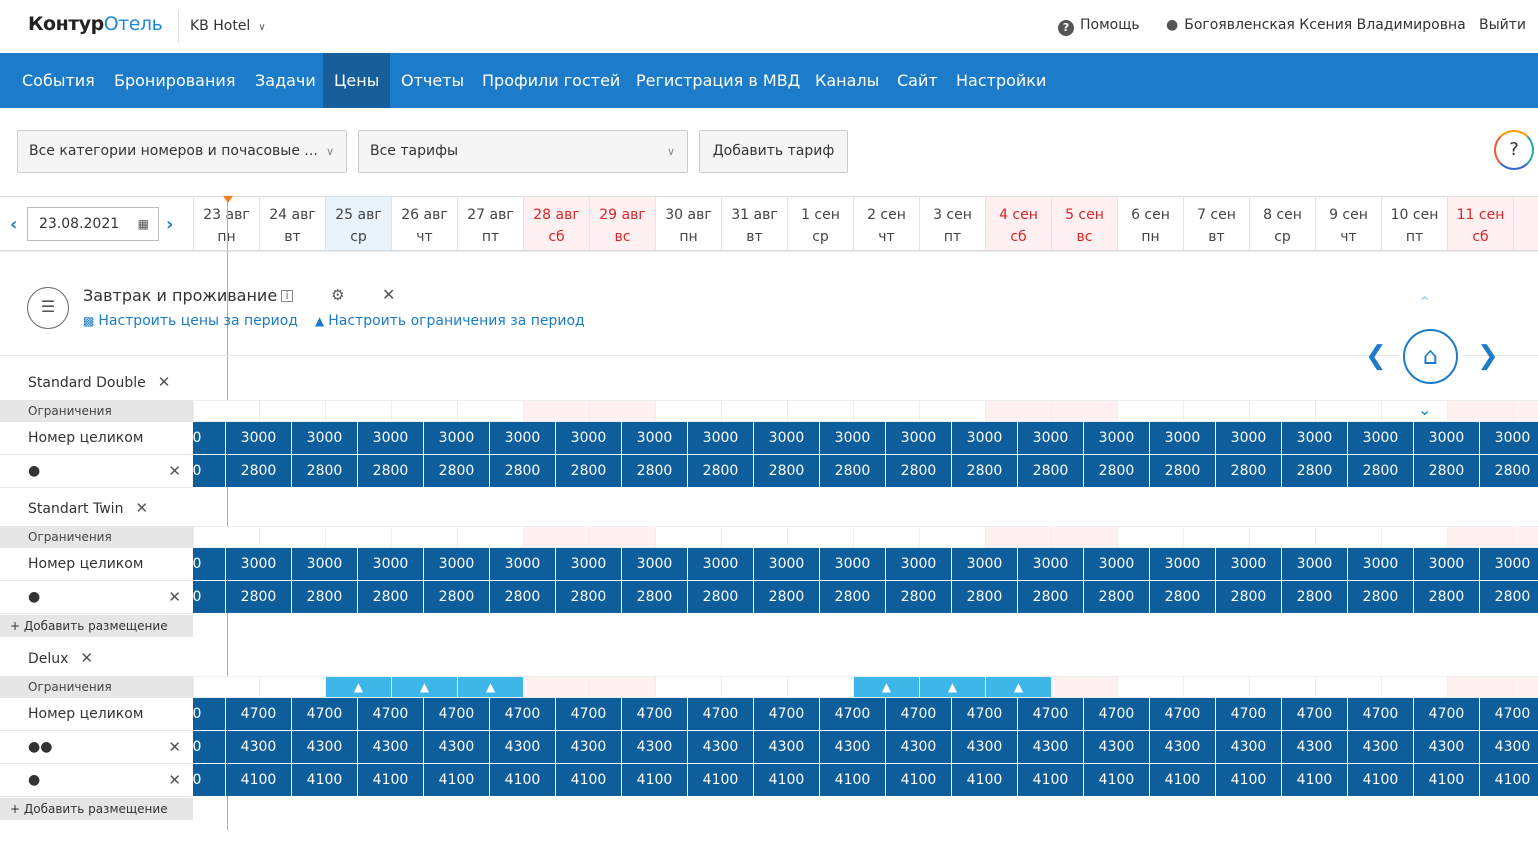 The width and height of the screenshot is (1538, 850). Describe the element at coordinates (96, 626) in the screenshot. I see `add-placement-button: + Добавить размещение` at that location.